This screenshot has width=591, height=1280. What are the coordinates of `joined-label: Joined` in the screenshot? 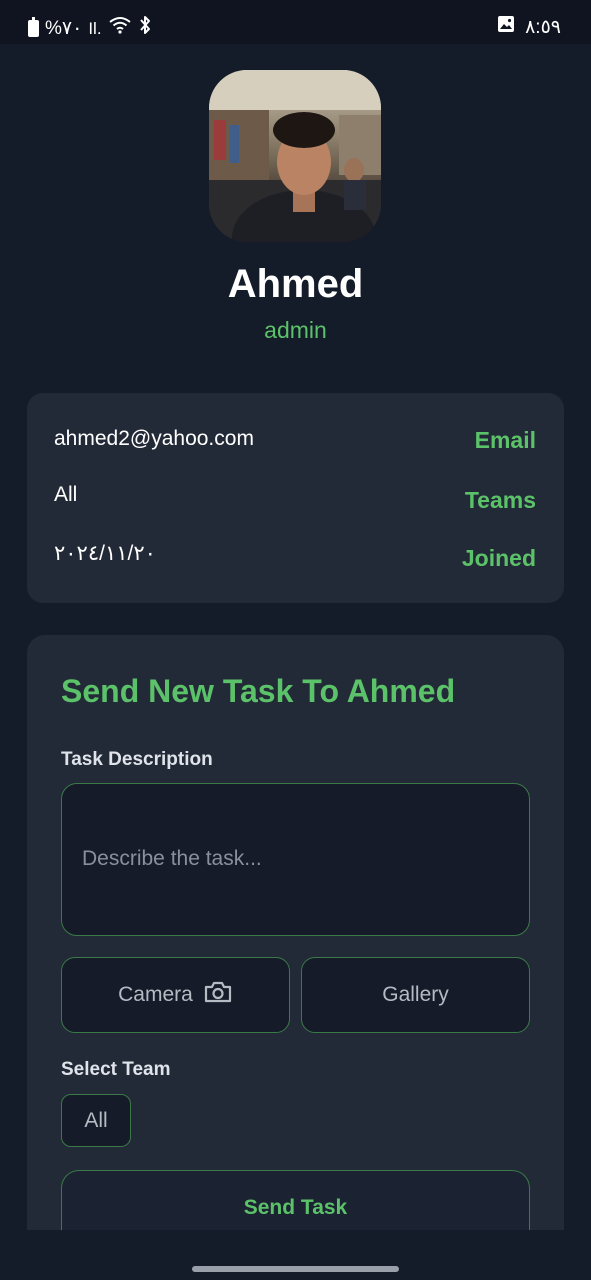 It's located at (498, 558).